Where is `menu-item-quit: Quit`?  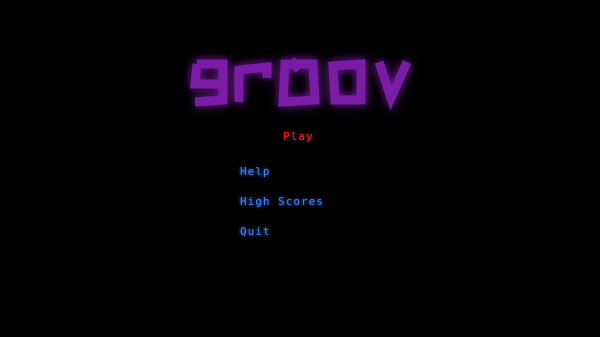 menu-item-quit: Quit is located at coordinates (255, 232).